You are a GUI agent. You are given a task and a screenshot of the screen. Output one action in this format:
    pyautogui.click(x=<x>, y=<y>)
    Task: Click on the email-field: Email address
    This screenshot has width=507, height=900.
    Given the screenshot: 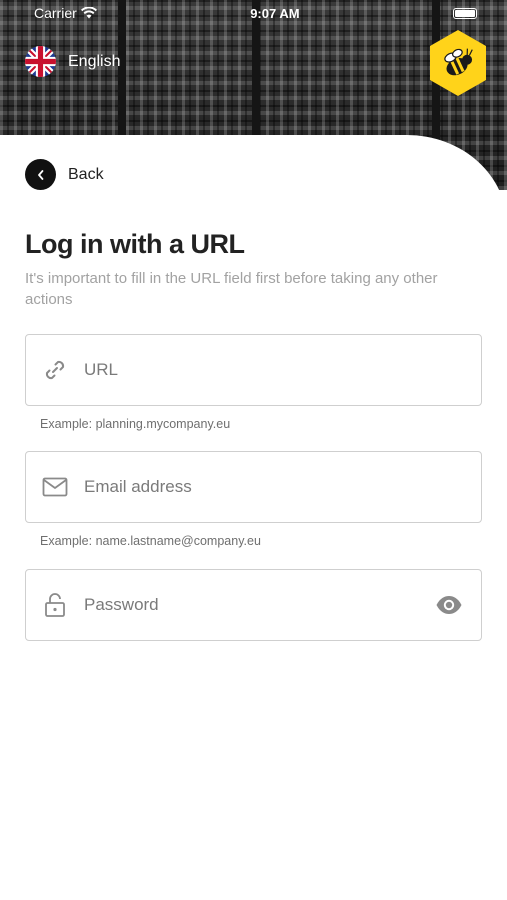 What is the action you would take?
    pyautogui.click(x=253, y=487)
    